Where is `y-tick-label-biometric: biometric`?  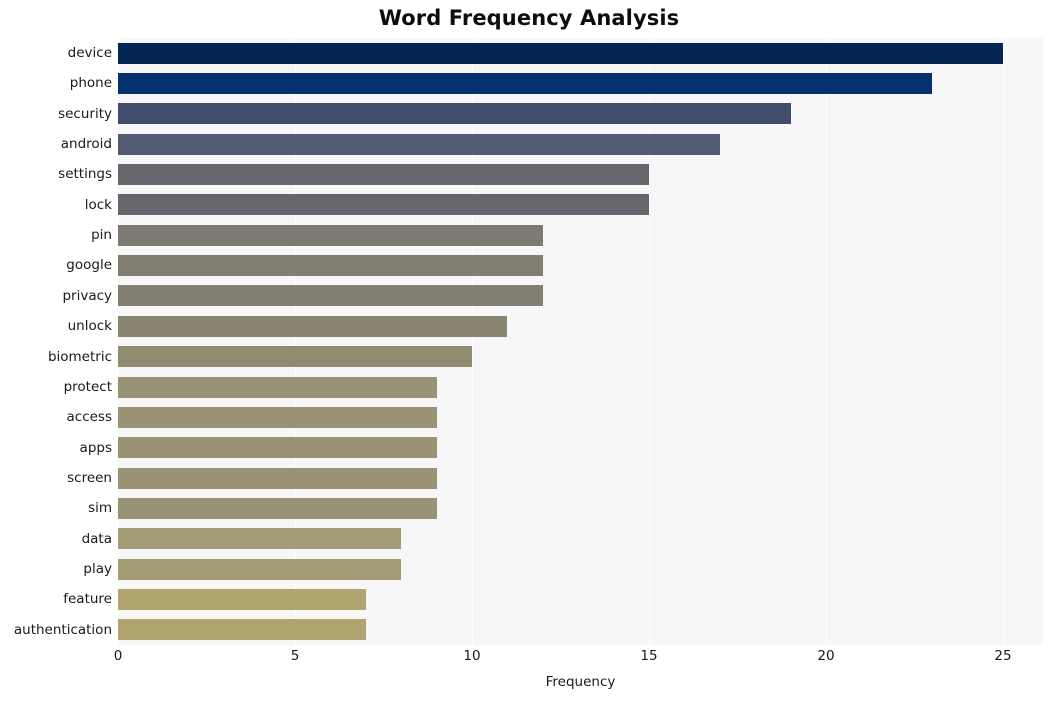 y-tick-label-biometric: biometric is located at coordinates (79, 356).